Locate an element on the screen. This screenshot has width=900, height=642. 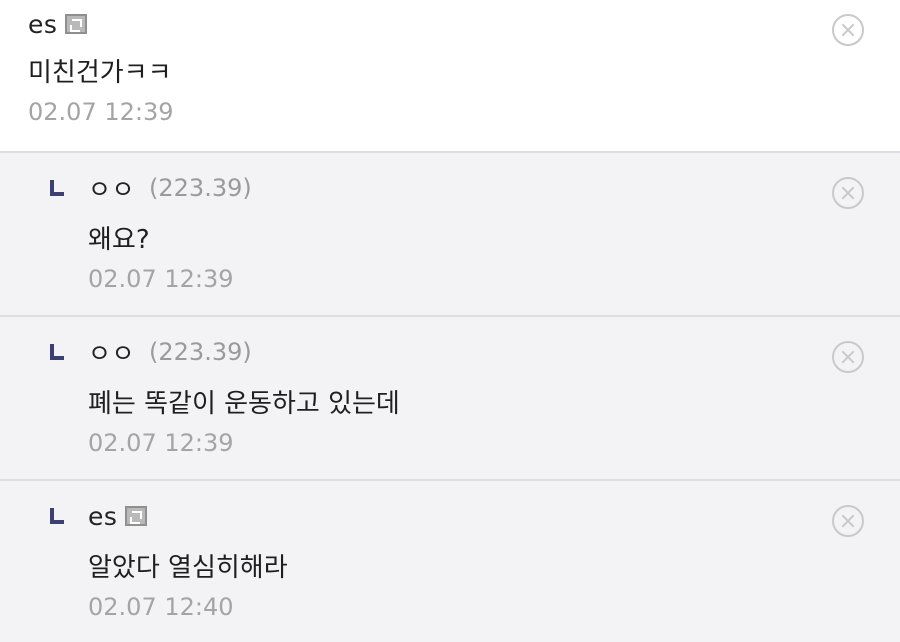
comment-text: 알았다 열심히해라 is located at coordinates (188, 568).